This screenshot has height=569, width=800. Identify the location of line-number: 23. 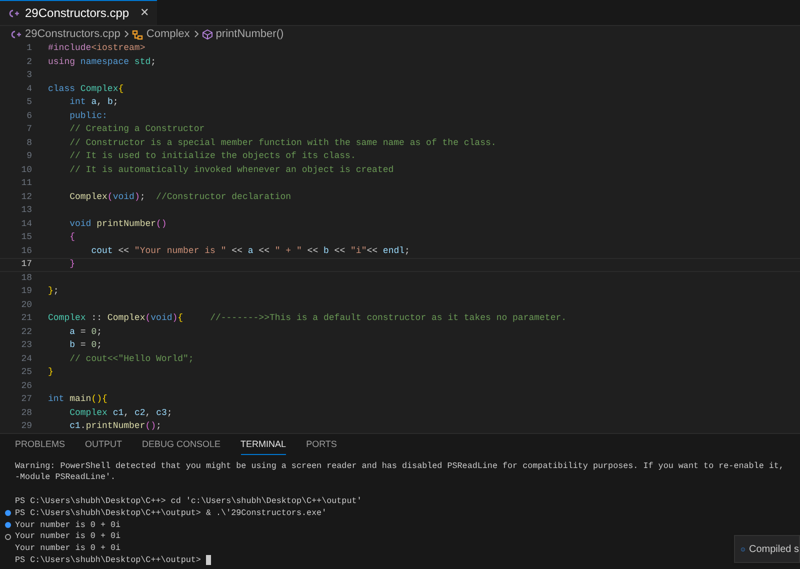
(26, 345).